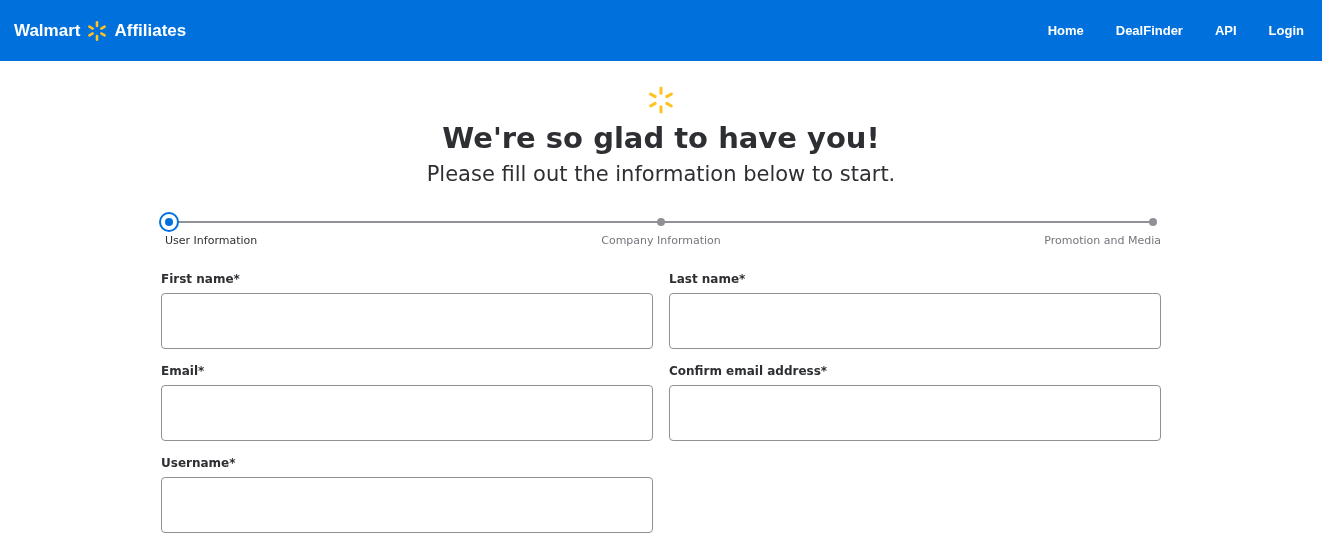 The width and height of the screenshot is (1322, 535). Describe the element at coordinates (211, 240) in the screenshot. I see `step-label: User Information` at that location.